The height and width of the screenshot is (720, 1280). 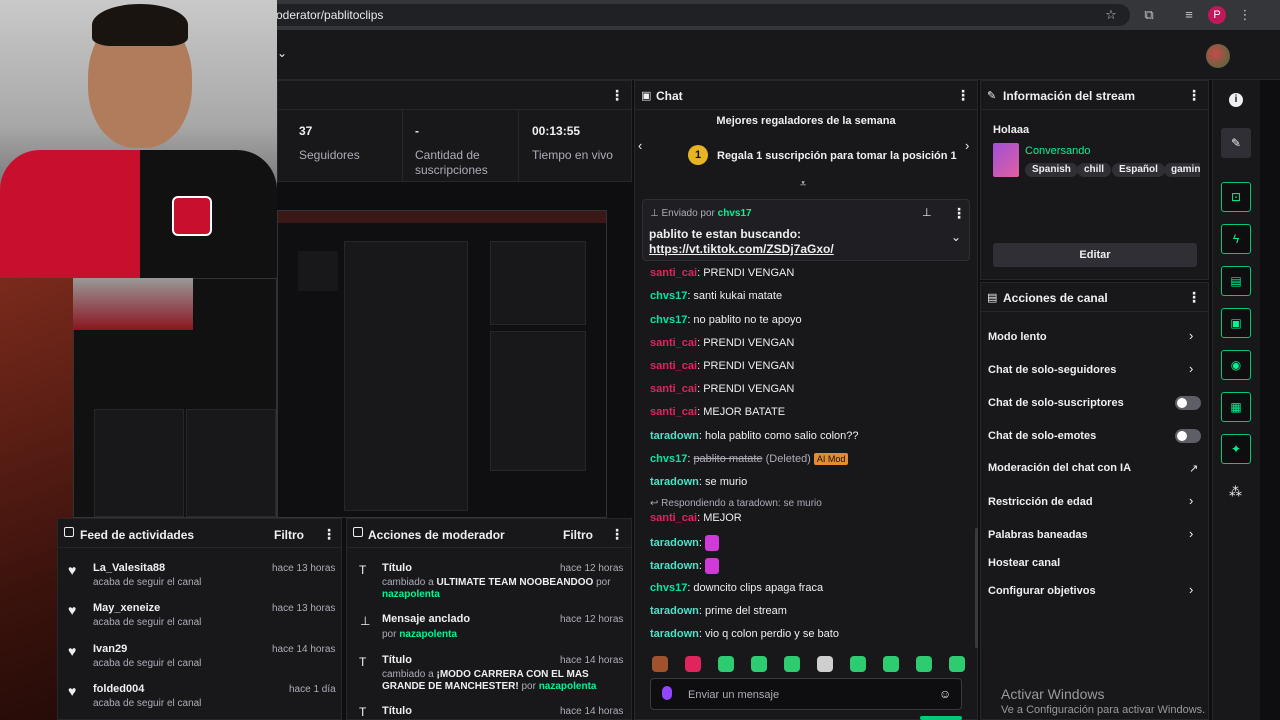 What do you see at coordinates (1024, 563) in the screenshot?
I see `action-host-channel: Hostear canal` at bounding box center [1024, 563].